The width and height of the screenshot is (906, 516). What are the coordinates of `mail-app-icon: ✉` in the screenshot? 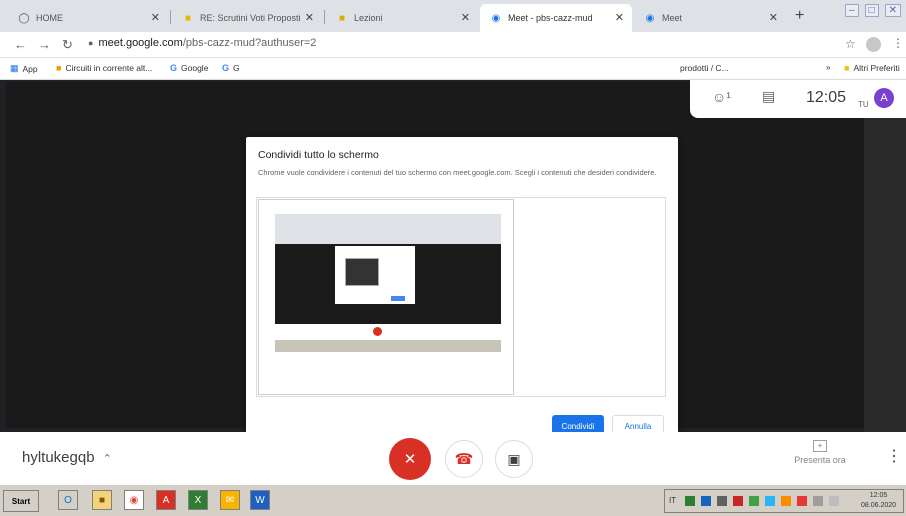 It's located at (230, 500).